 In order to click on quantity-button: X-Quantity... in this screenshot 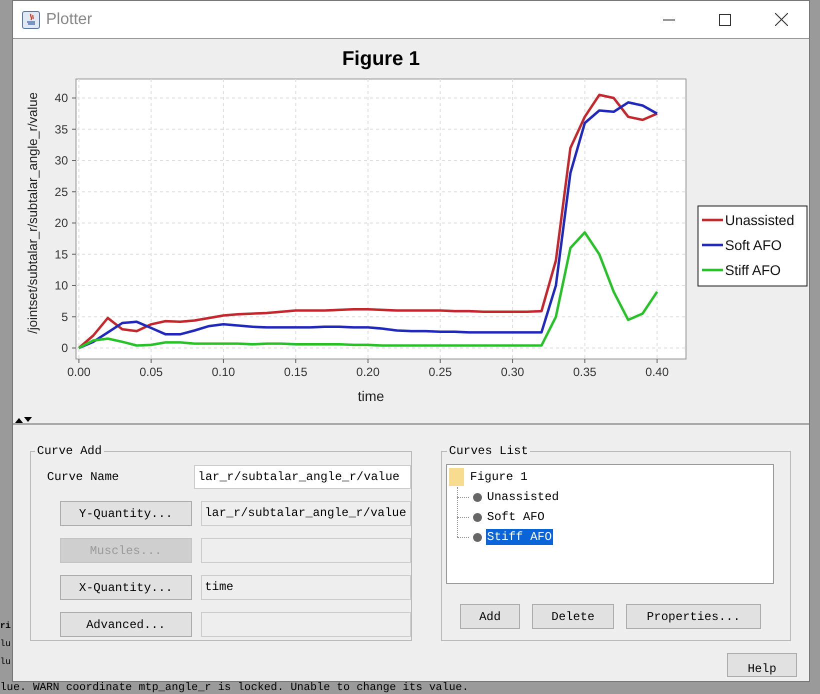, I will do `click(126, 587)`.